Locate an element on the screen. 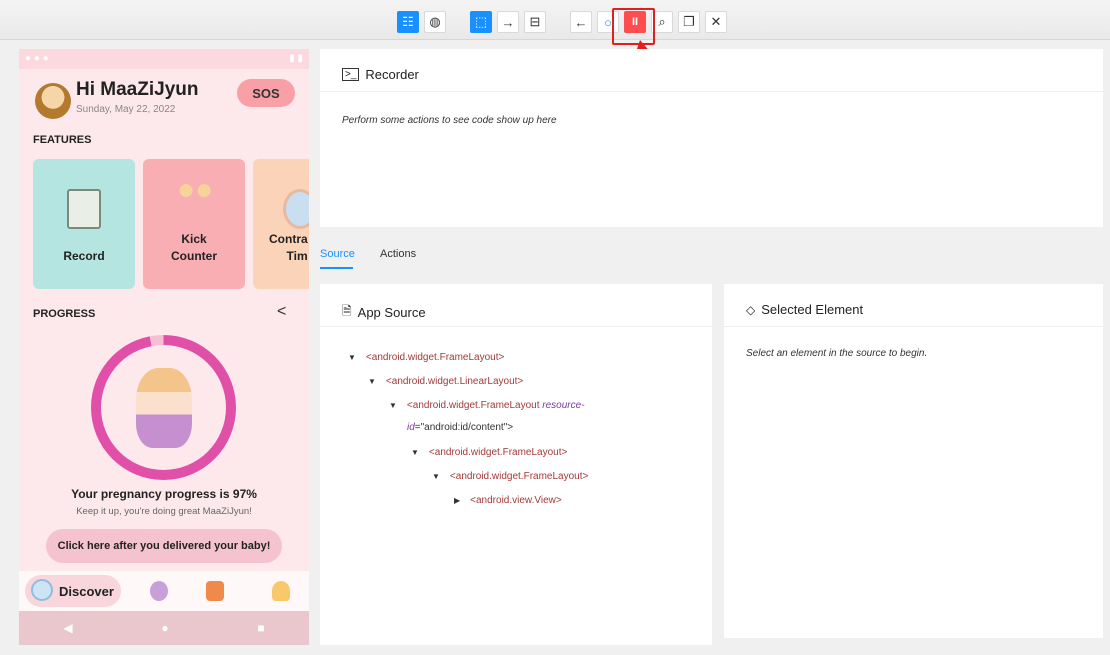  bottom-navigation: Discover is located at coordinates (164, 591).